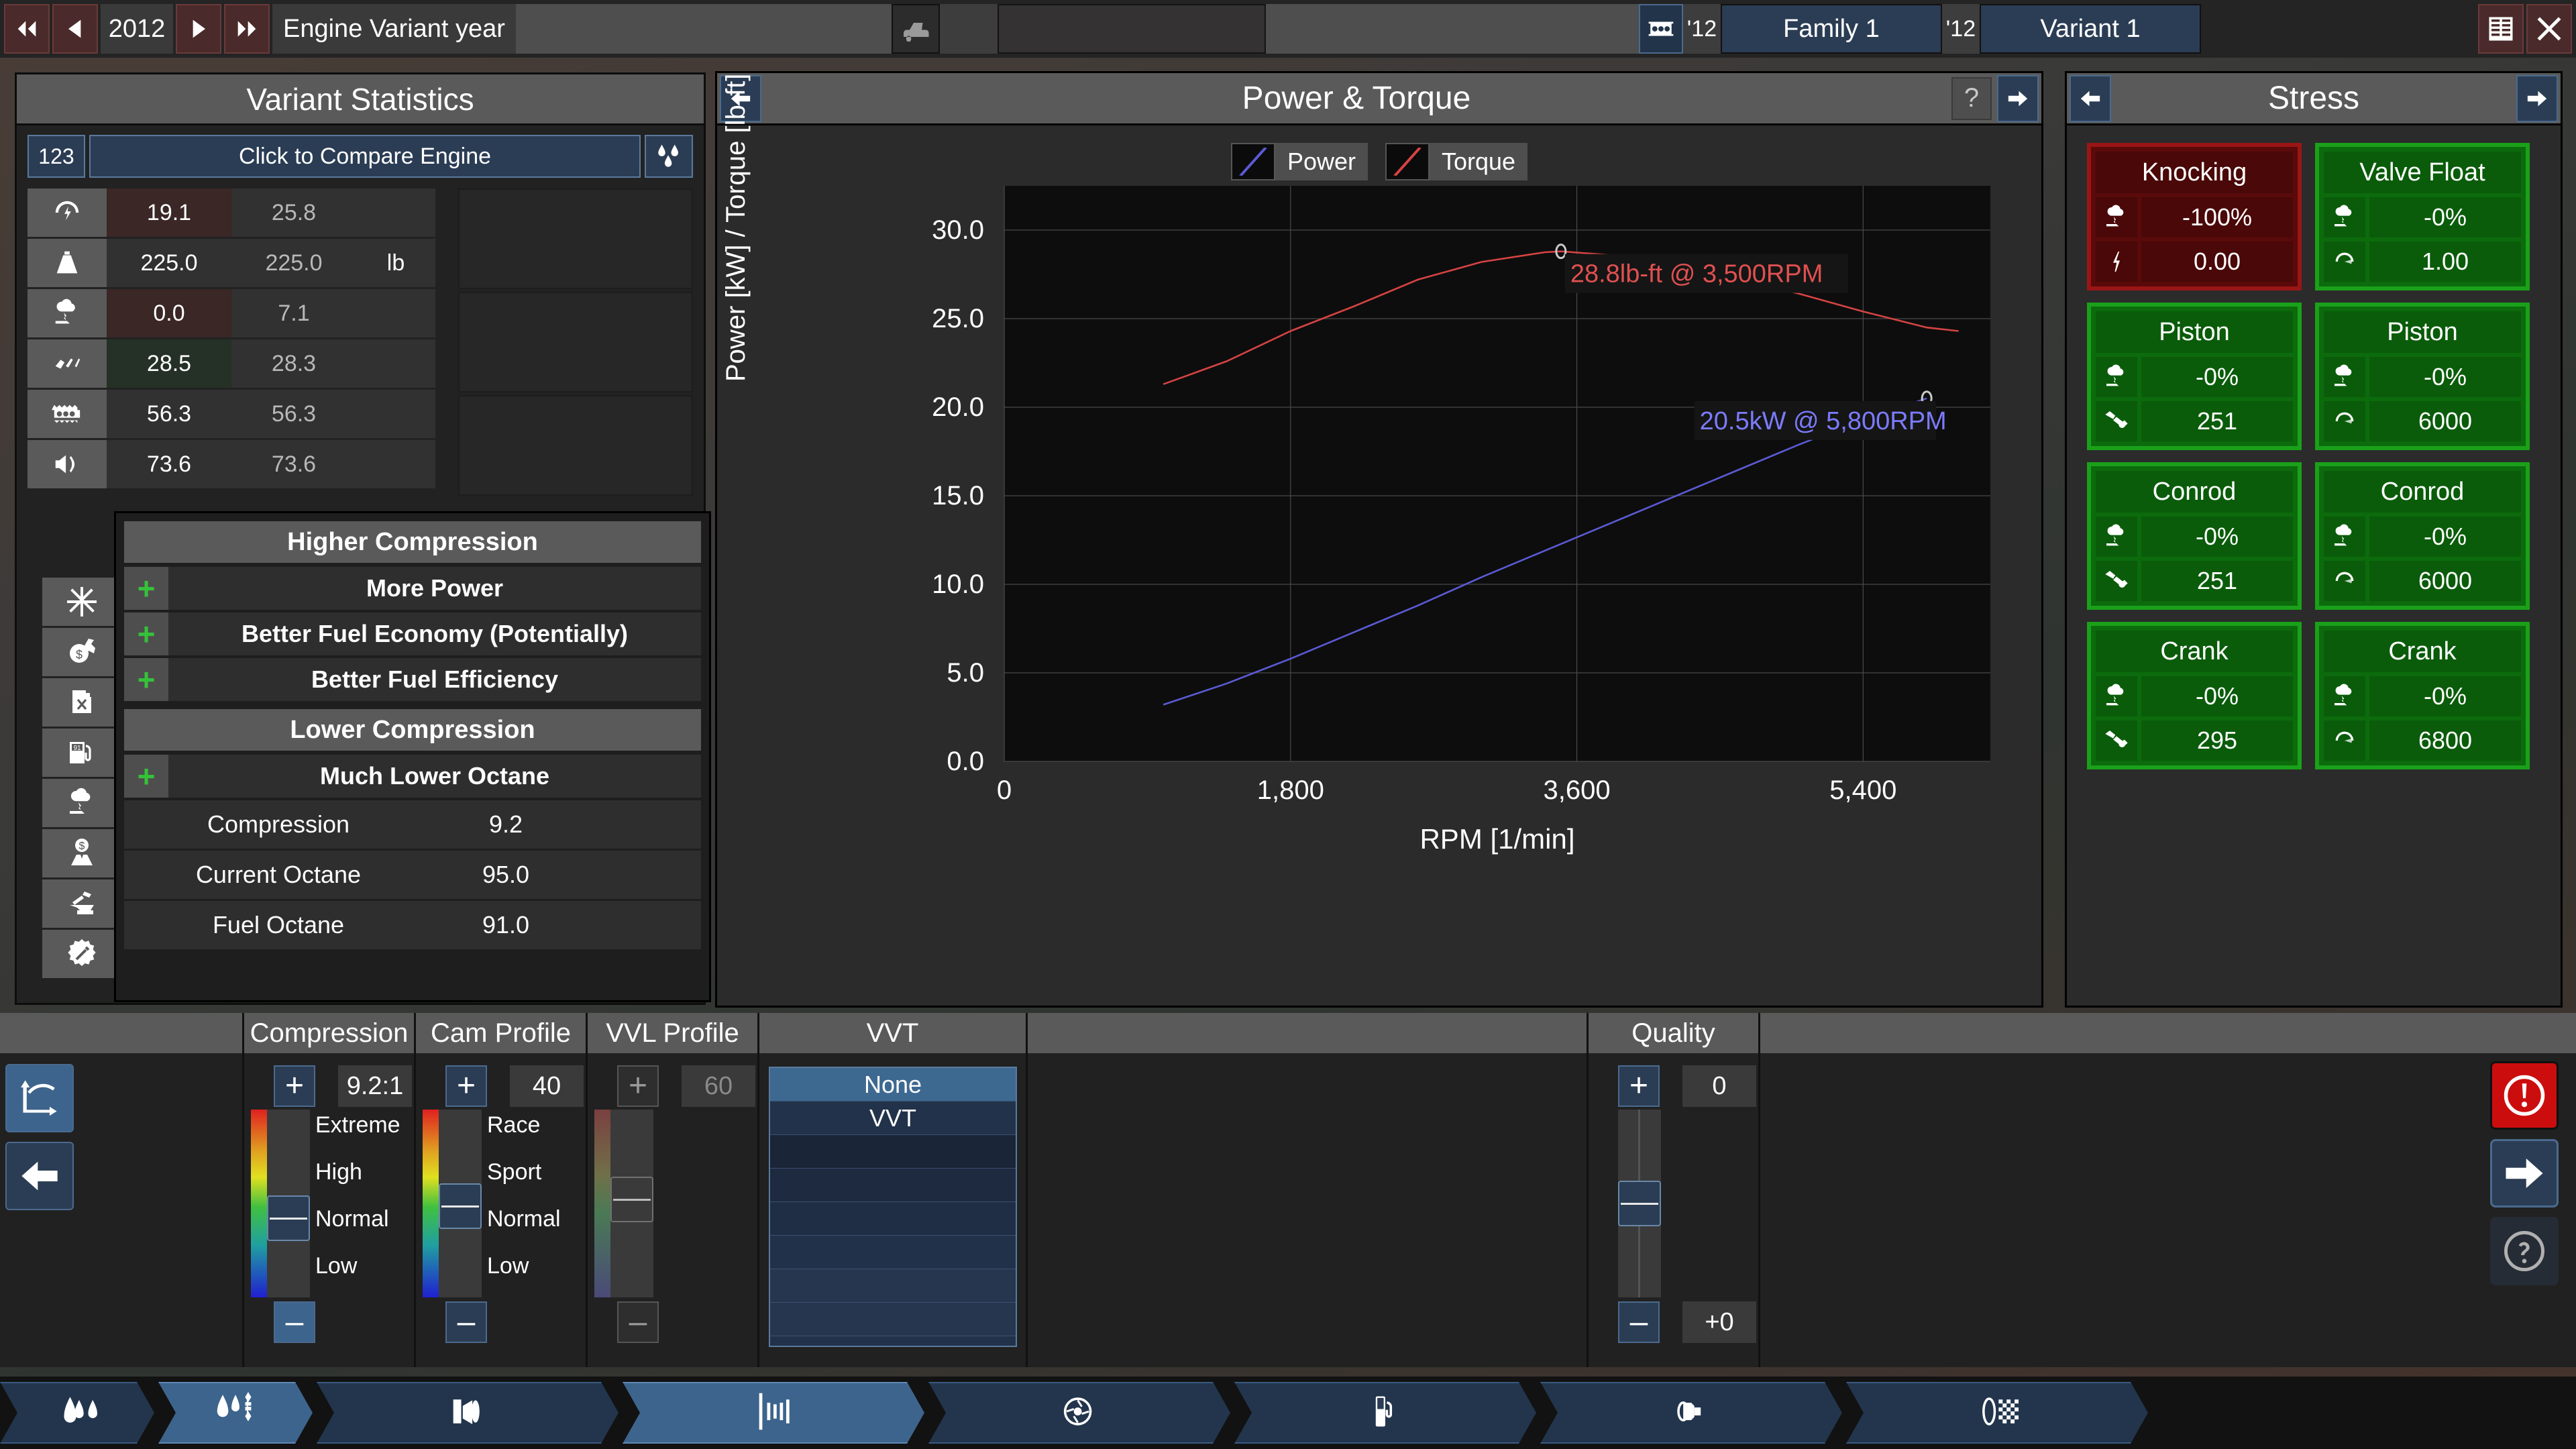 This screenshot has width=2576, height=1449. Describe the element at coordinates (1307, 1210) in the screenshot. I see `bottom-spacer-body` at that location.